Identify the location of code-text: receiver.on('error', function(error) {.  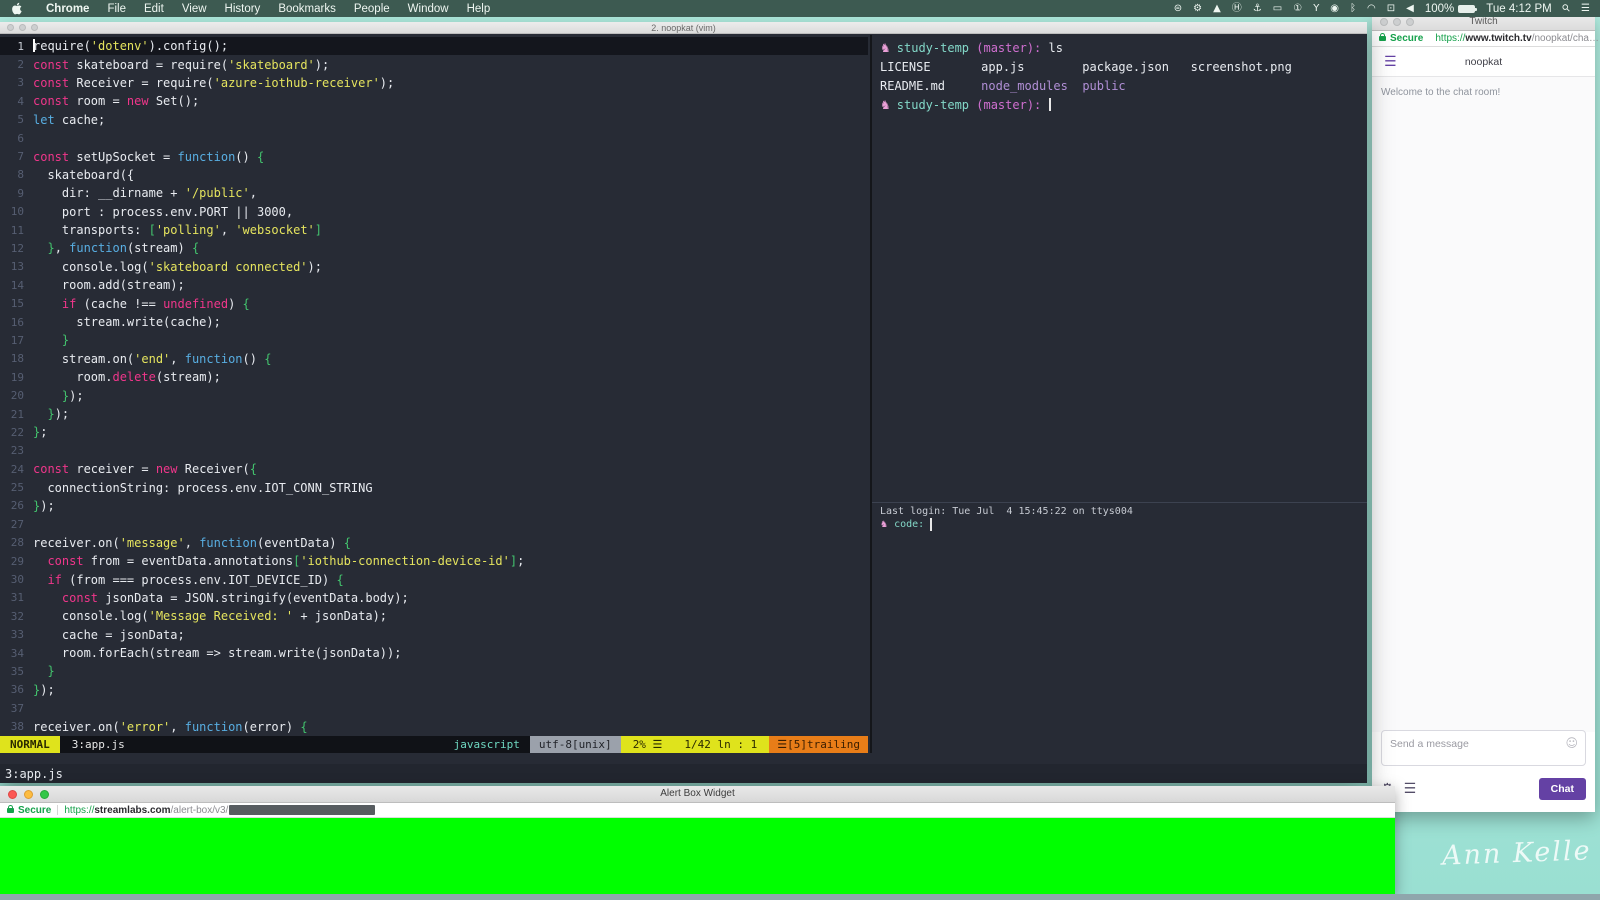
(170, 727).